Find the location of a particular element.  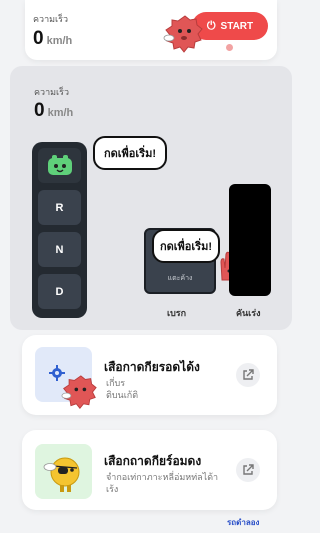

gear-park-button is located at coordinates (59, 165).